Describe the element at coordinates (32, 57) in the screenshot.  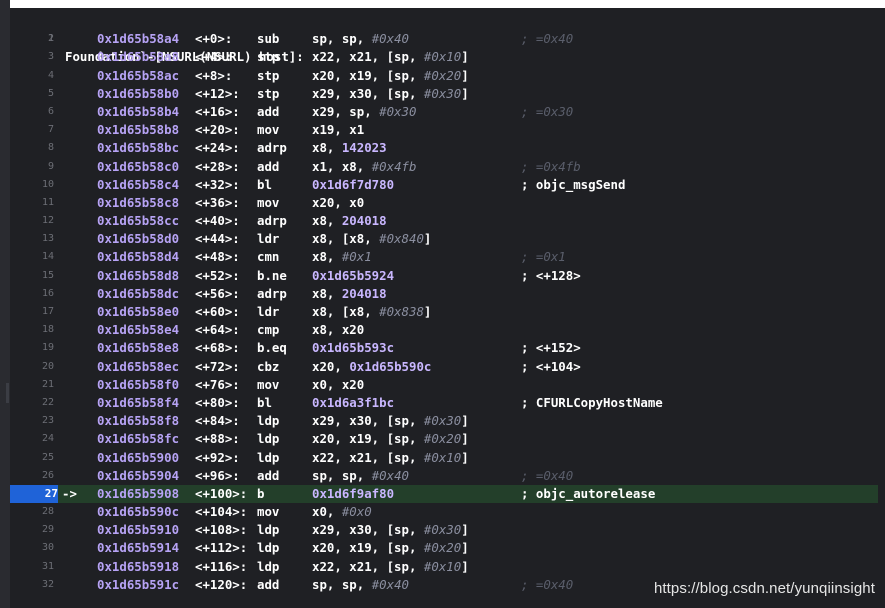
I see `line-number: 3` at that location.